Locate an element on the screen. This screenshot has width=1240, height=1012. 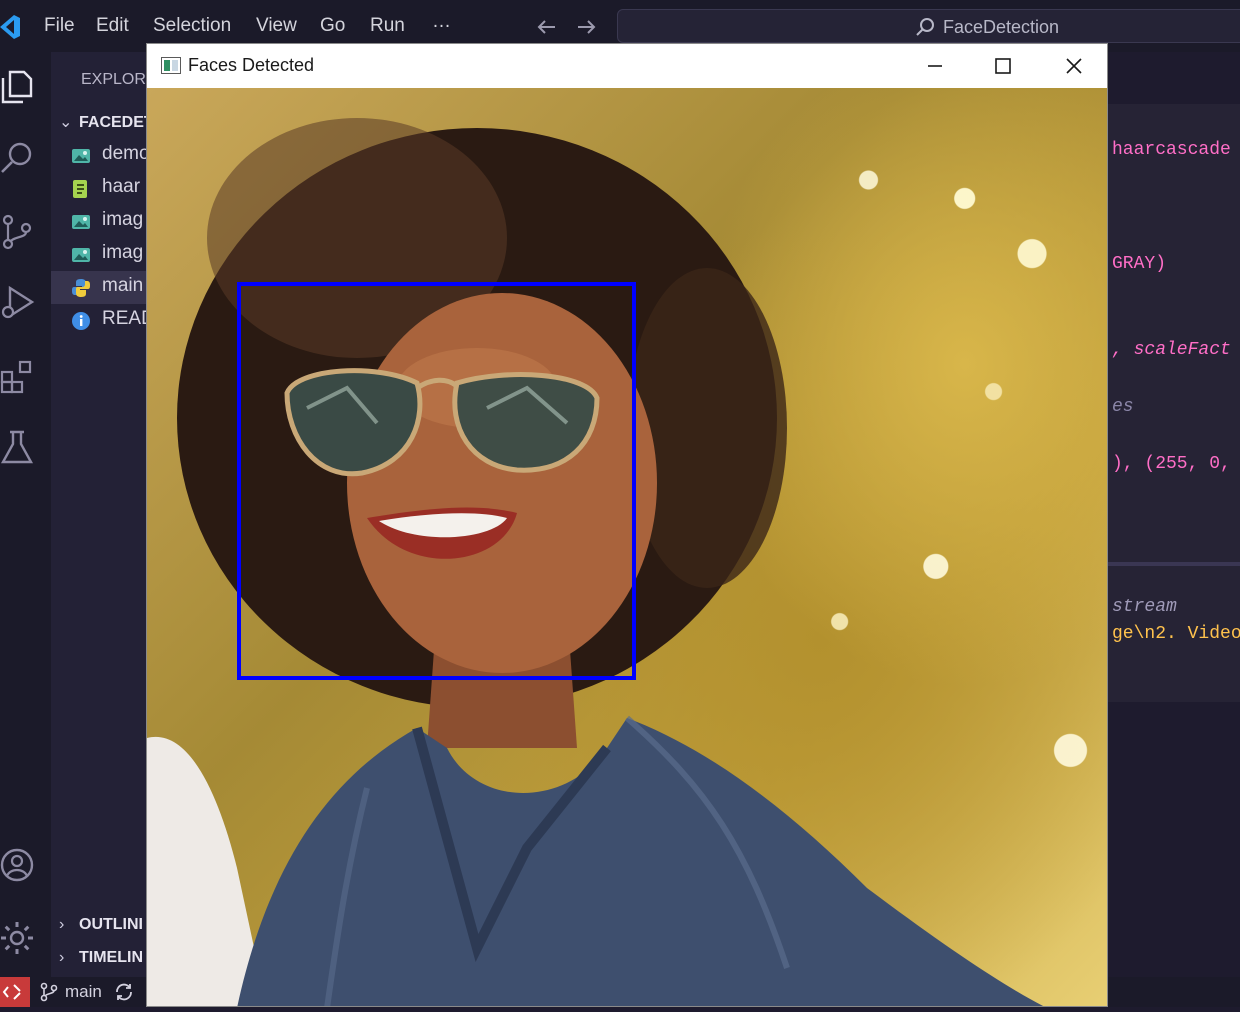
run-debug-icon is located at coordinates (18, 302).